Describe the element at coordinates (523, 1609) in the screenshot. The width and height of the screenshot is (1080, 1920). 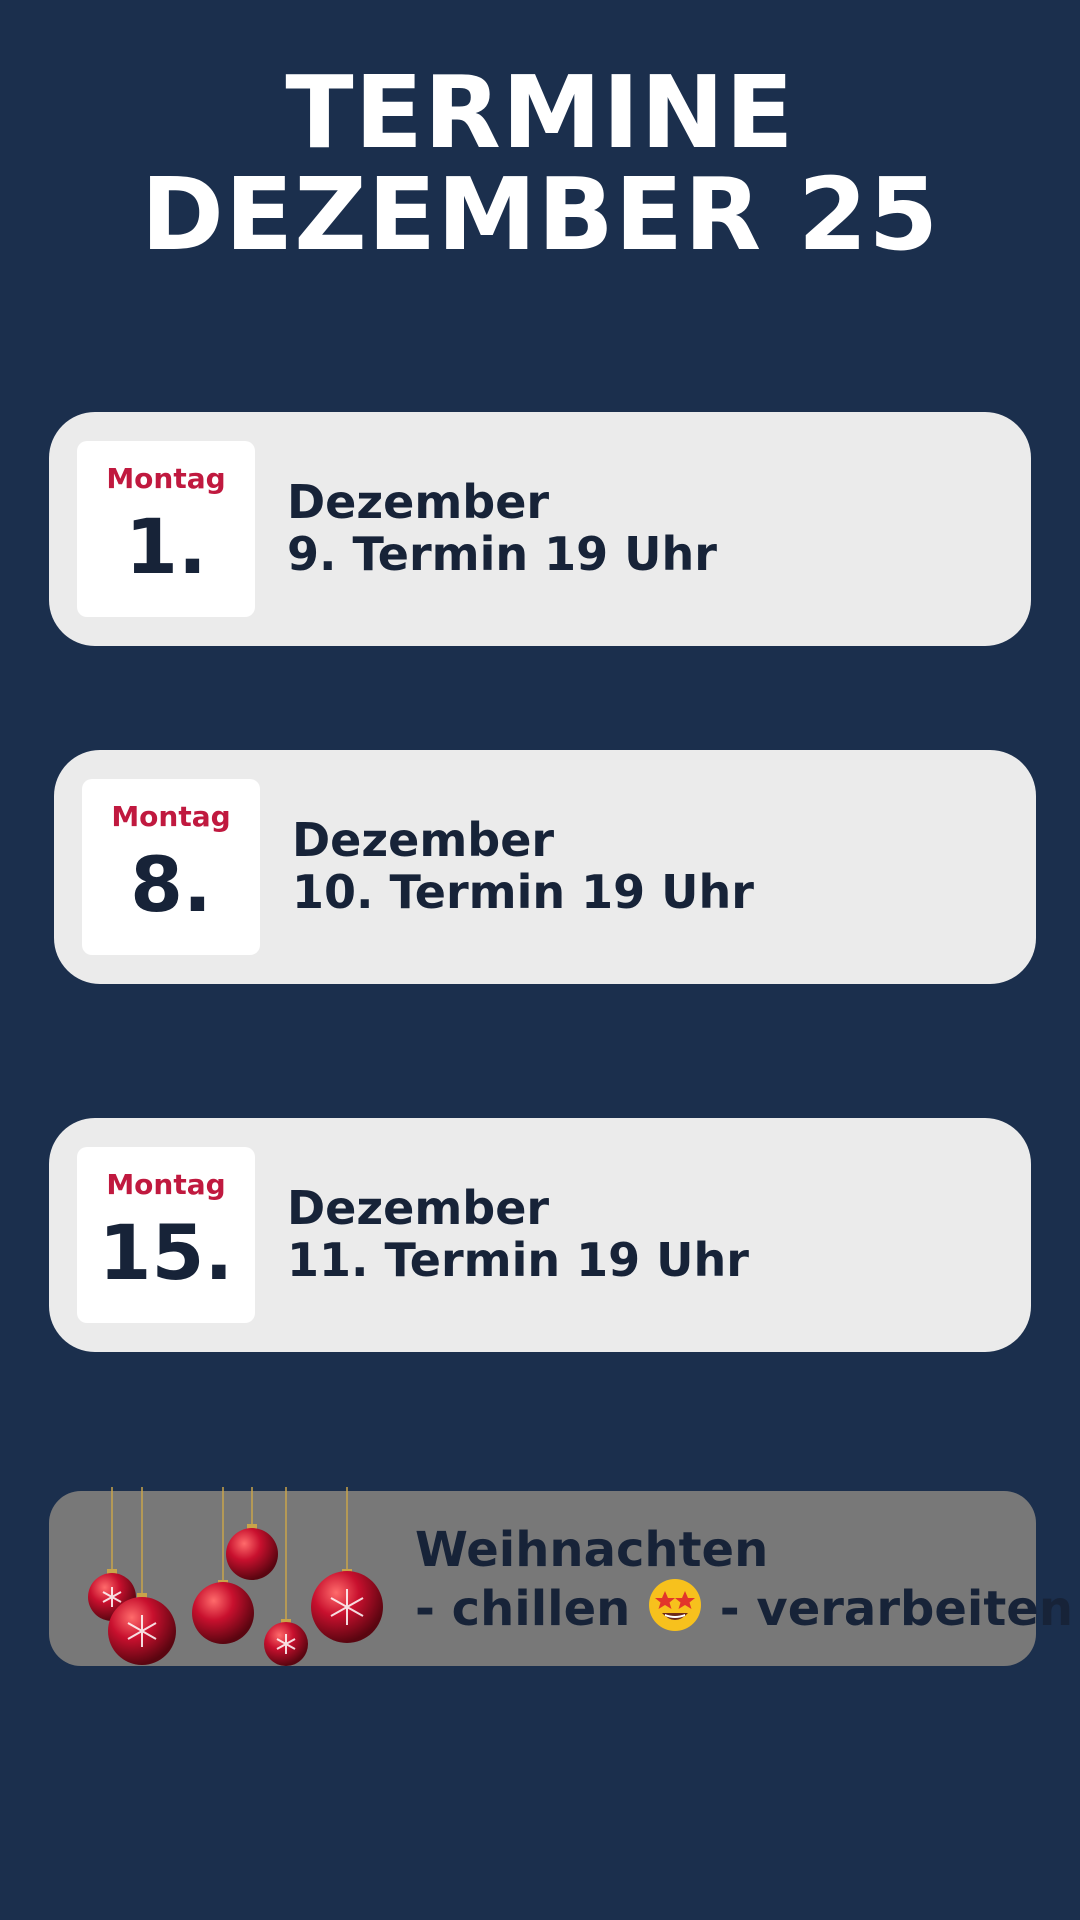
I see `holiday-line-part1: - chillen` at that location.